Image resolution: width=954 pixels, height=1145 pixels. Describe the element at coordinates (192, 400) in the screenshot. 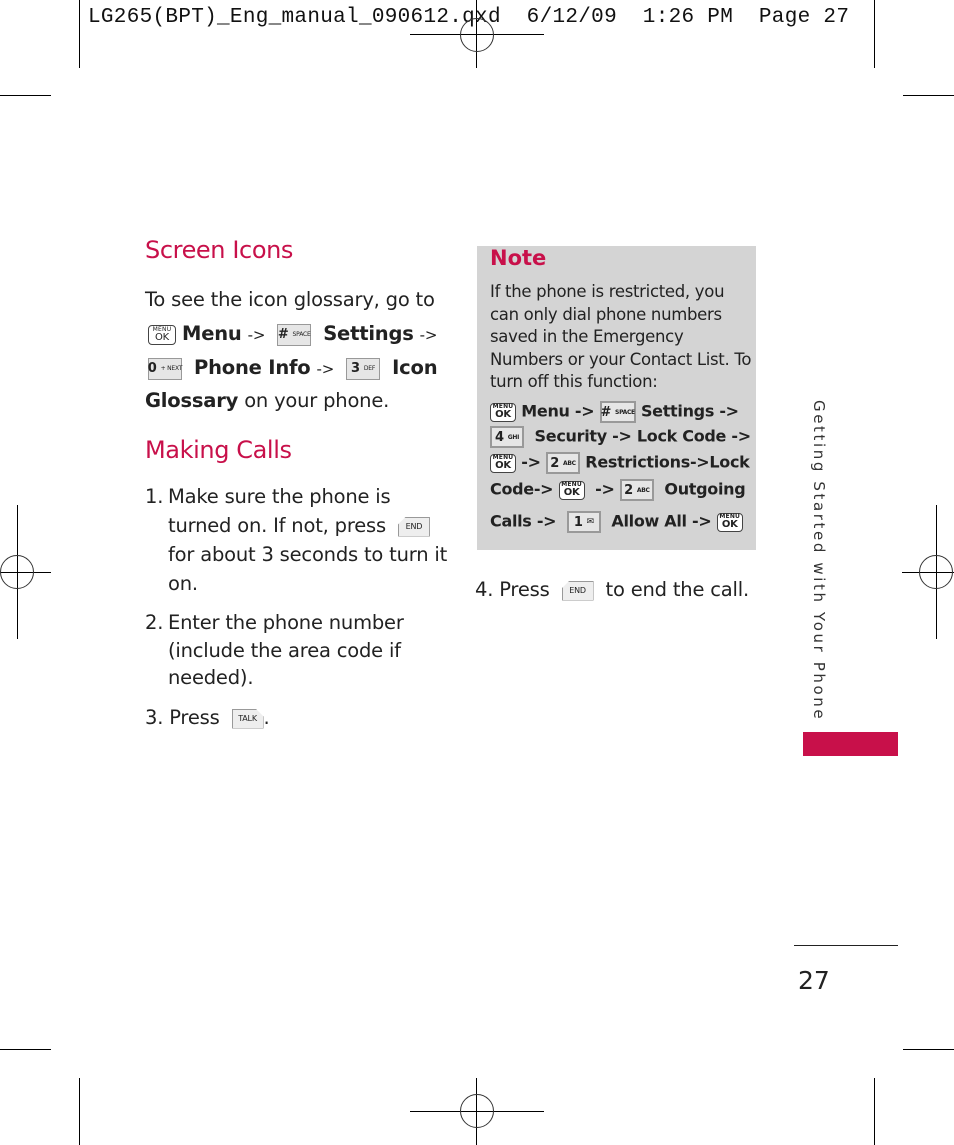

I see `glossary-label: Glossary` at that location.